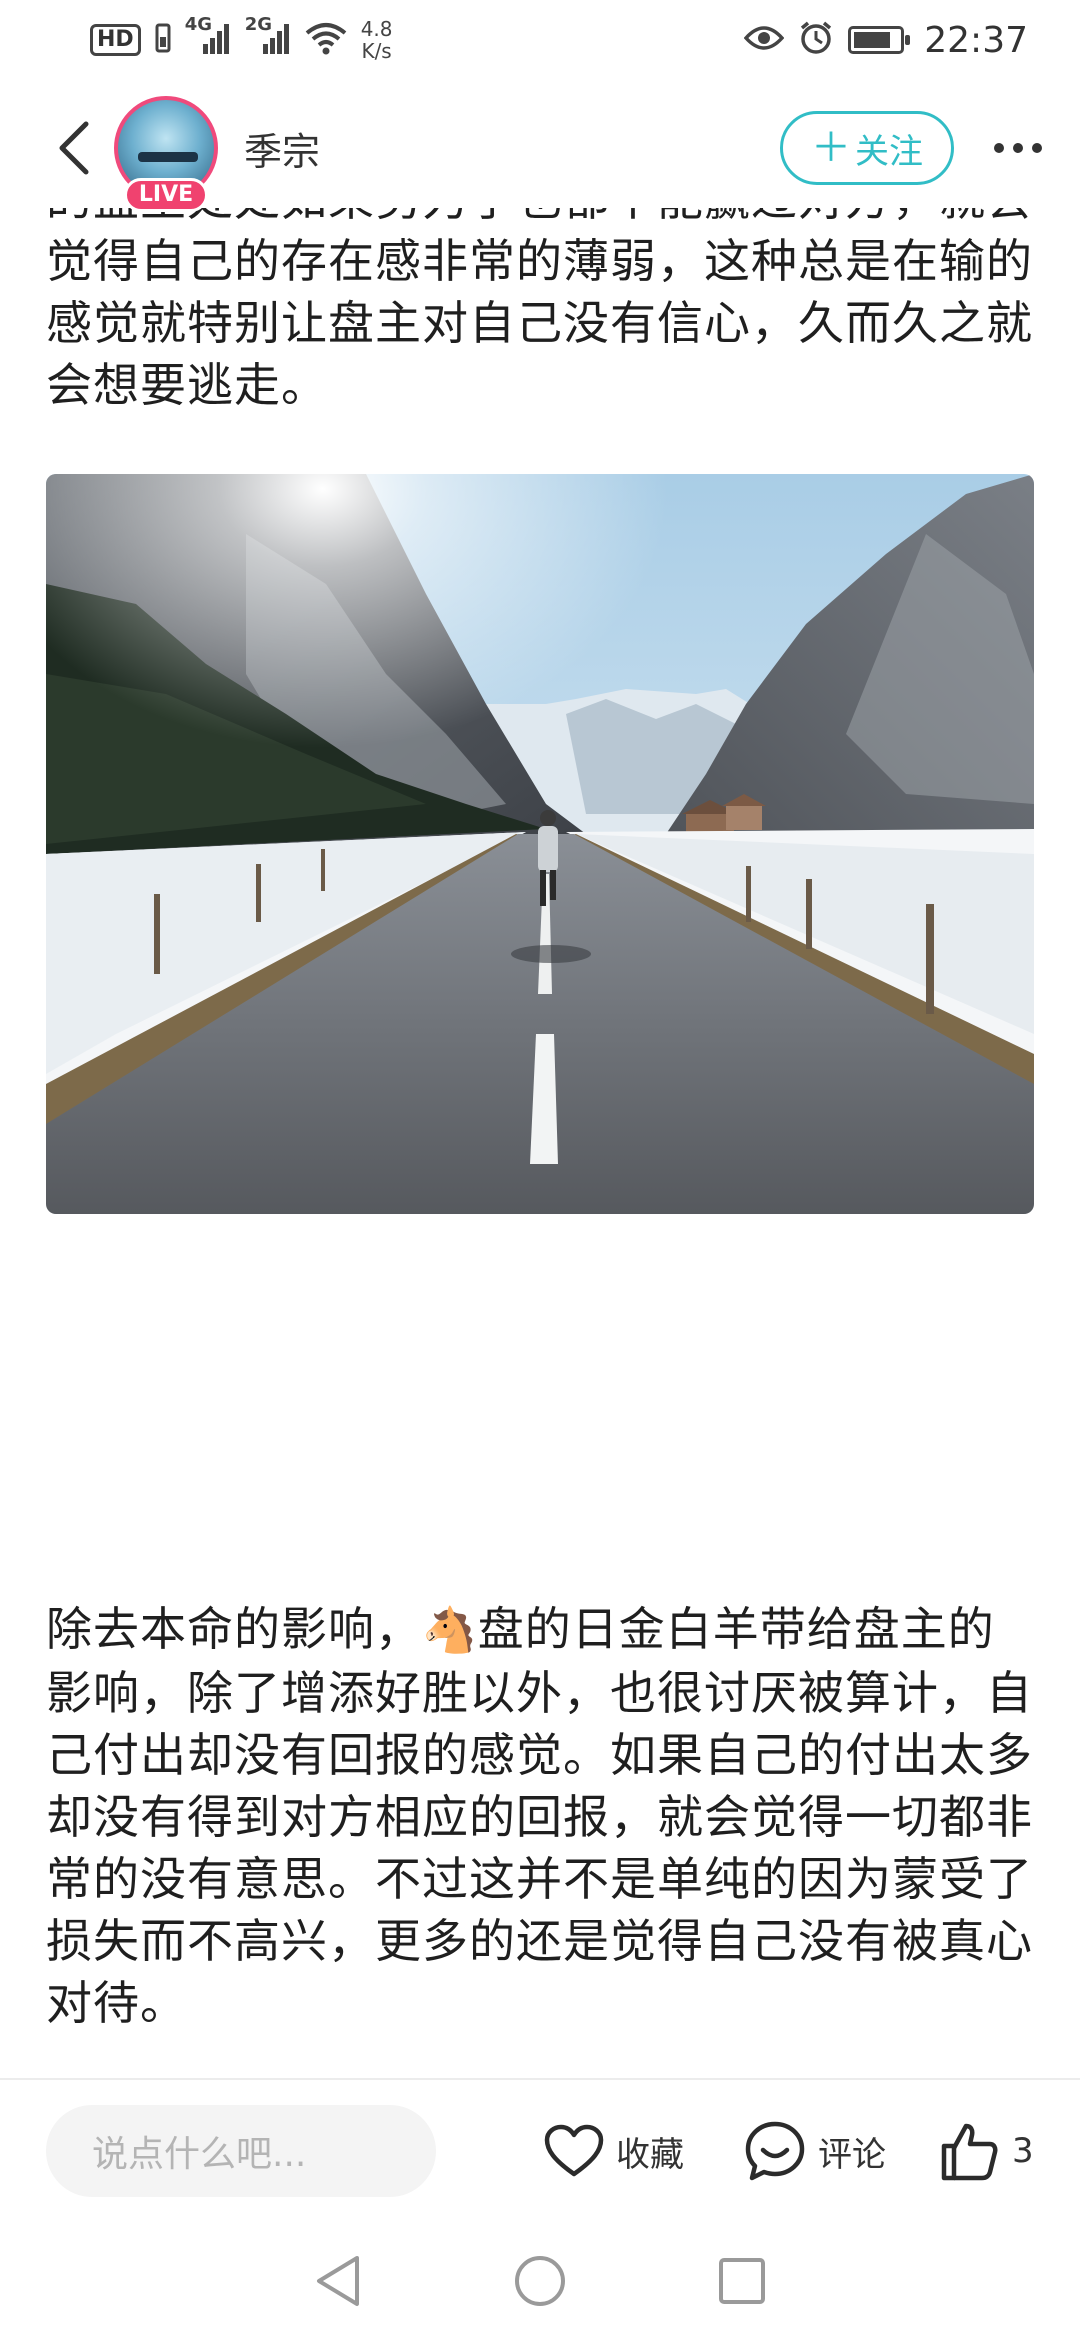 Image resolution: width=1080 pixels, height=2340 pixels. What do you see at coordinates (163, 40) in the screenshot?
I see `sim-card-icon` at bounding box center [163, 40].